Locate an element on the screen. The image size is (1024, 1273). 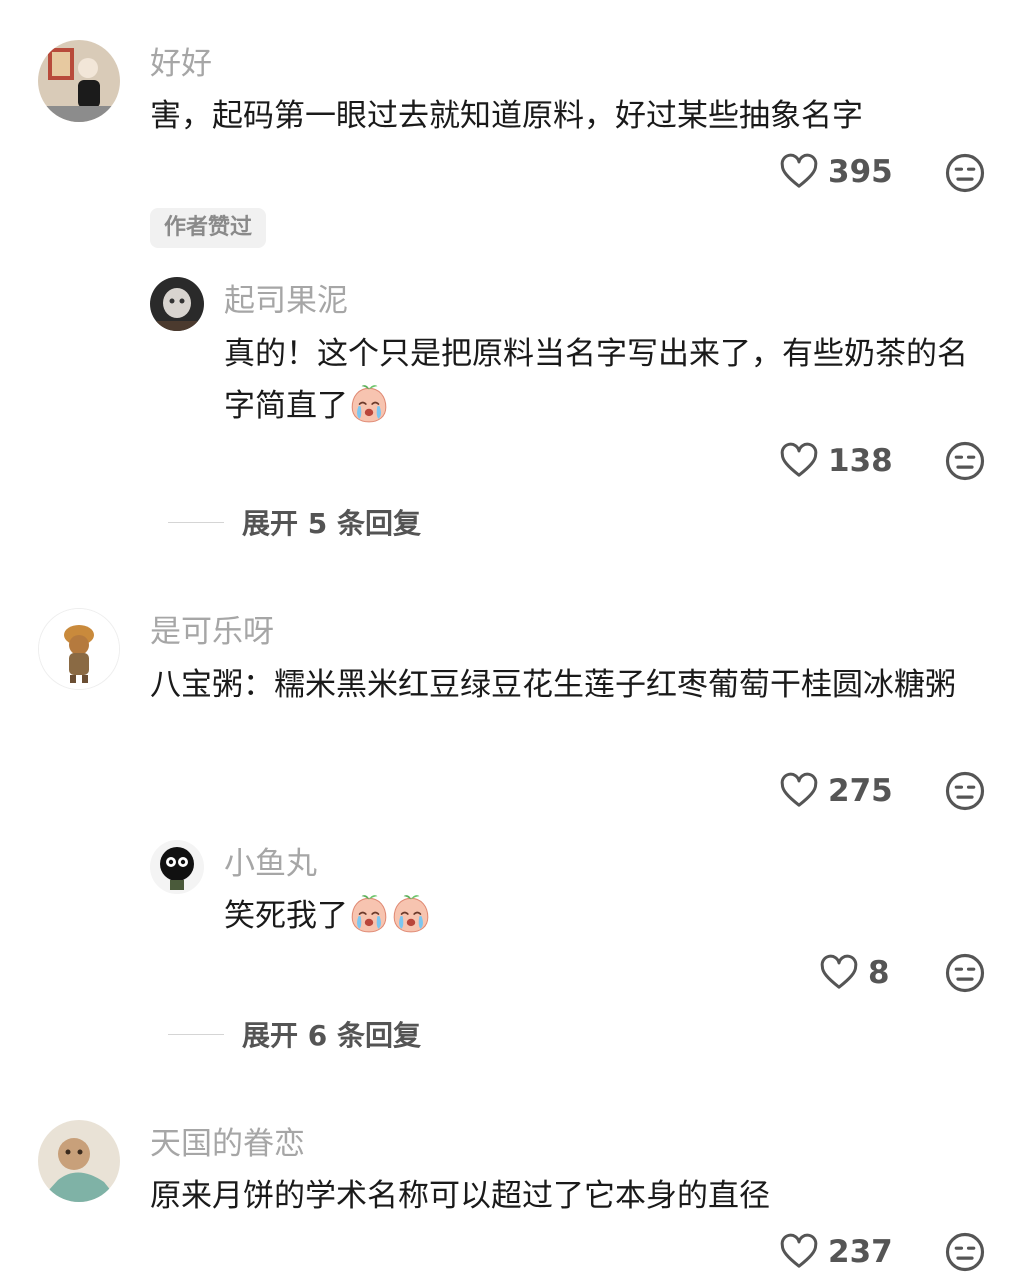
expand-replies-button: 展开 5 条回复 is located at coordinates (294, 522).